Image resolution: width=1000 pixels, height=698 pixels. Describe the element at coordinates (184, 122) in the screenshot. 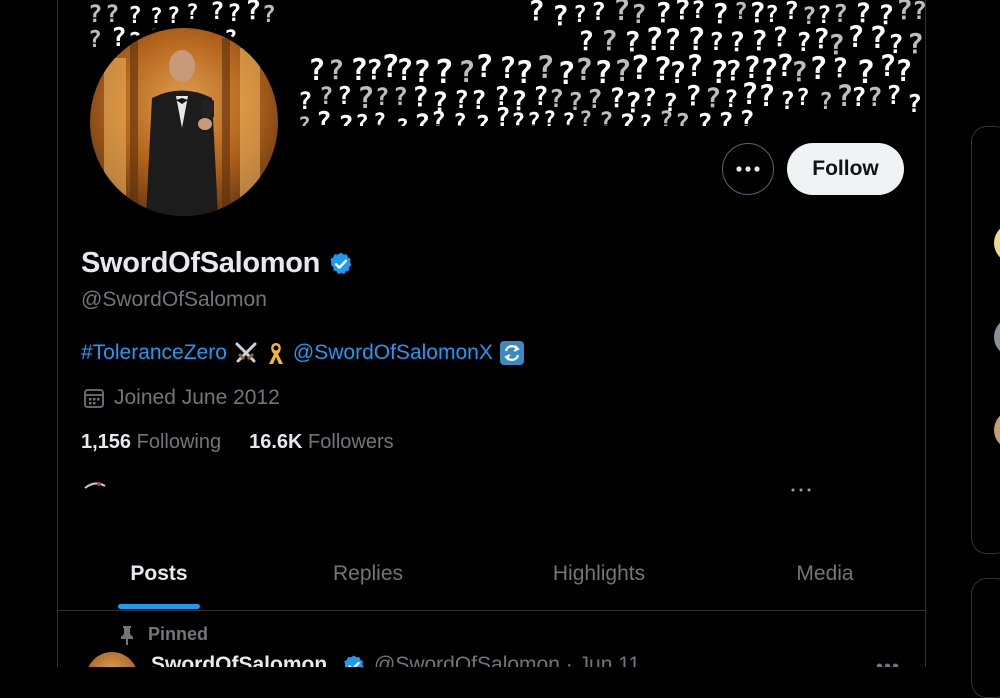

I see `profile-avatar` at that location.